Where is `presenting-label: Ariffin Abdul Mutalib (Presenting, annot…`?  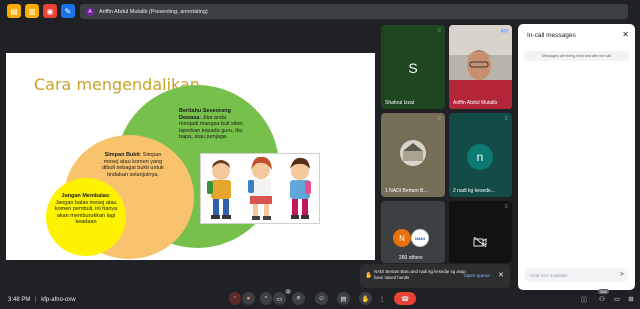
presenting-label: Ariffin Abdul Mutalib (Presenting, annot… is located at coordinates (153, 11).